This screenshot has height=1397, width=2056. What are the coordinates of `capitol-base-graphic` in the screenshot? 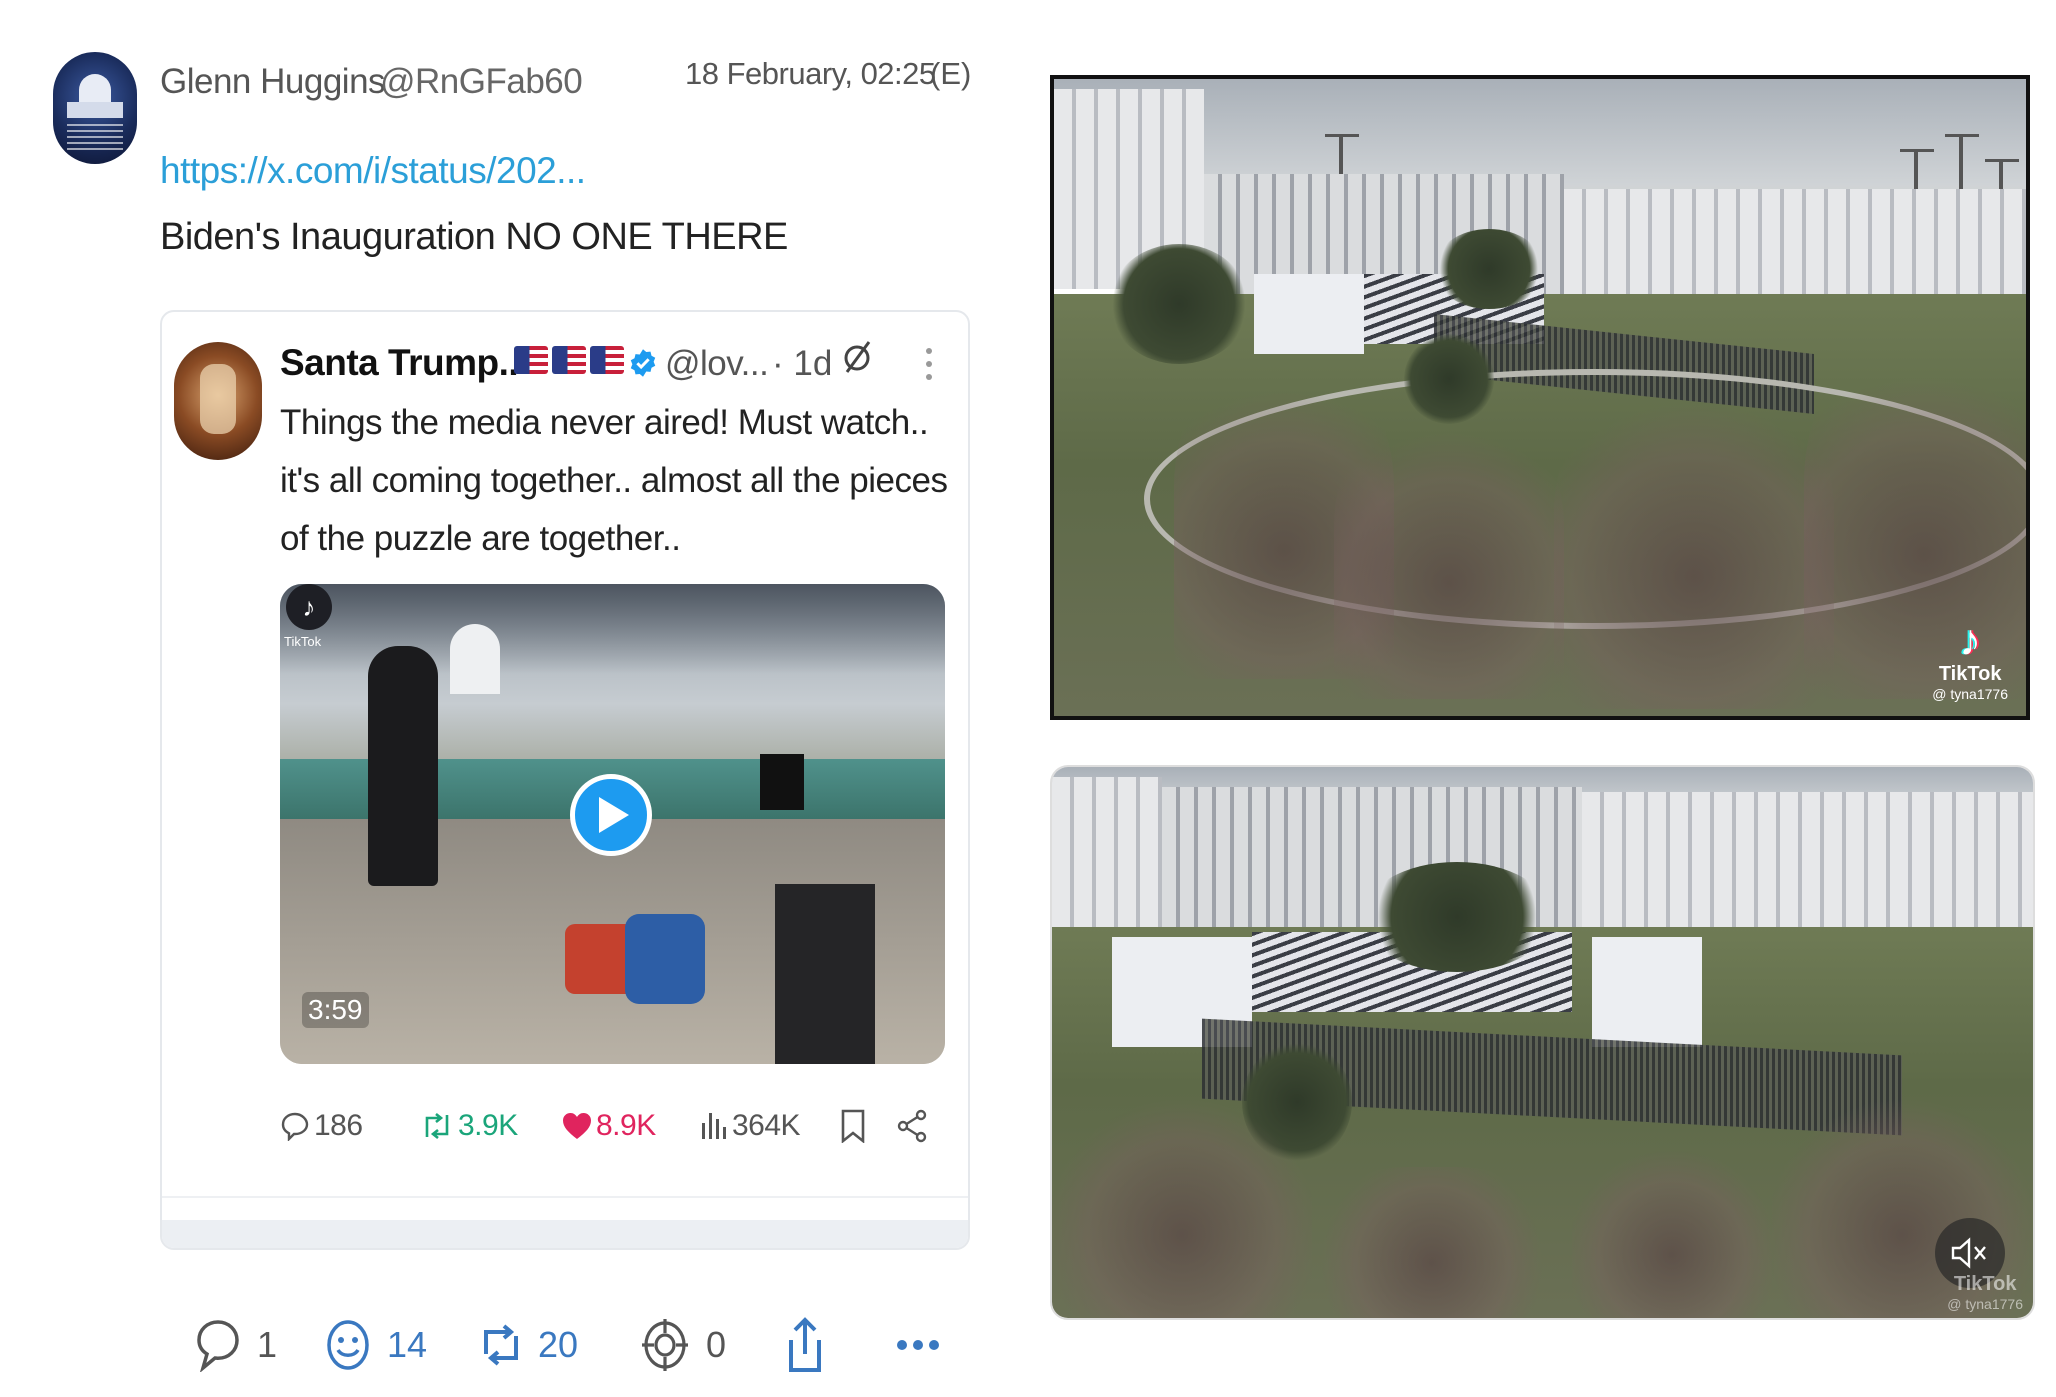 It's located at (95, 110).